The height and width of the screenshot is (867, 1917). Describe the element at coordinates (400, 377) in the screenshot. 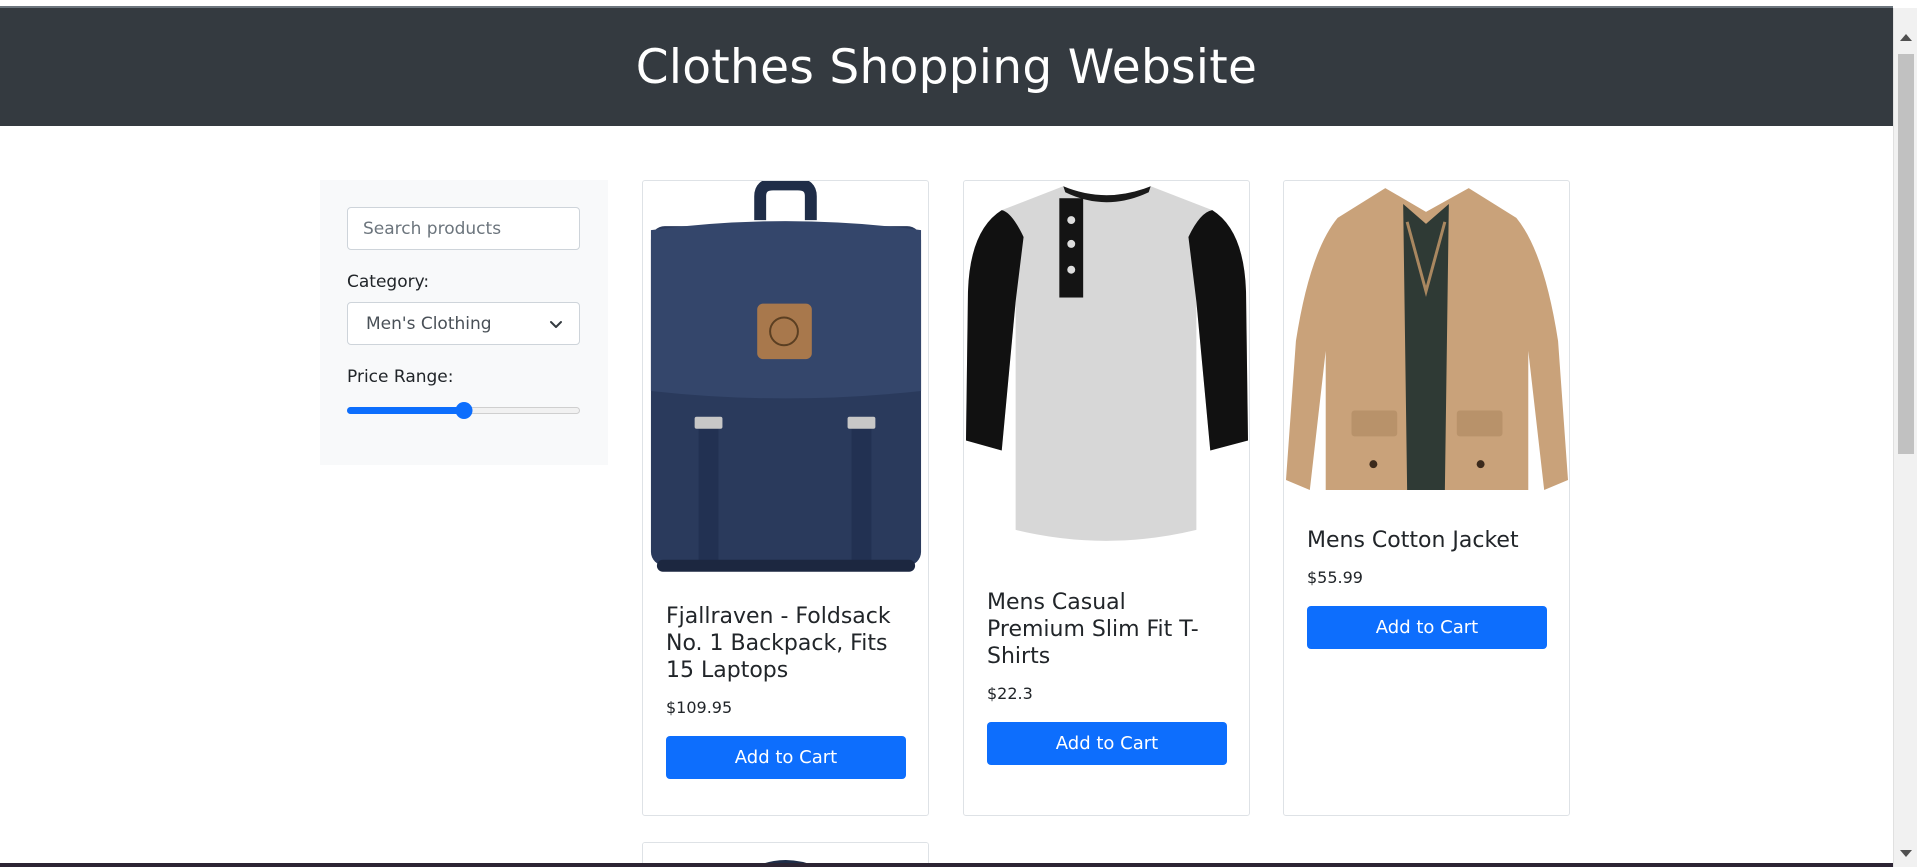

I see `price-range-label: Price Range:` at that location.